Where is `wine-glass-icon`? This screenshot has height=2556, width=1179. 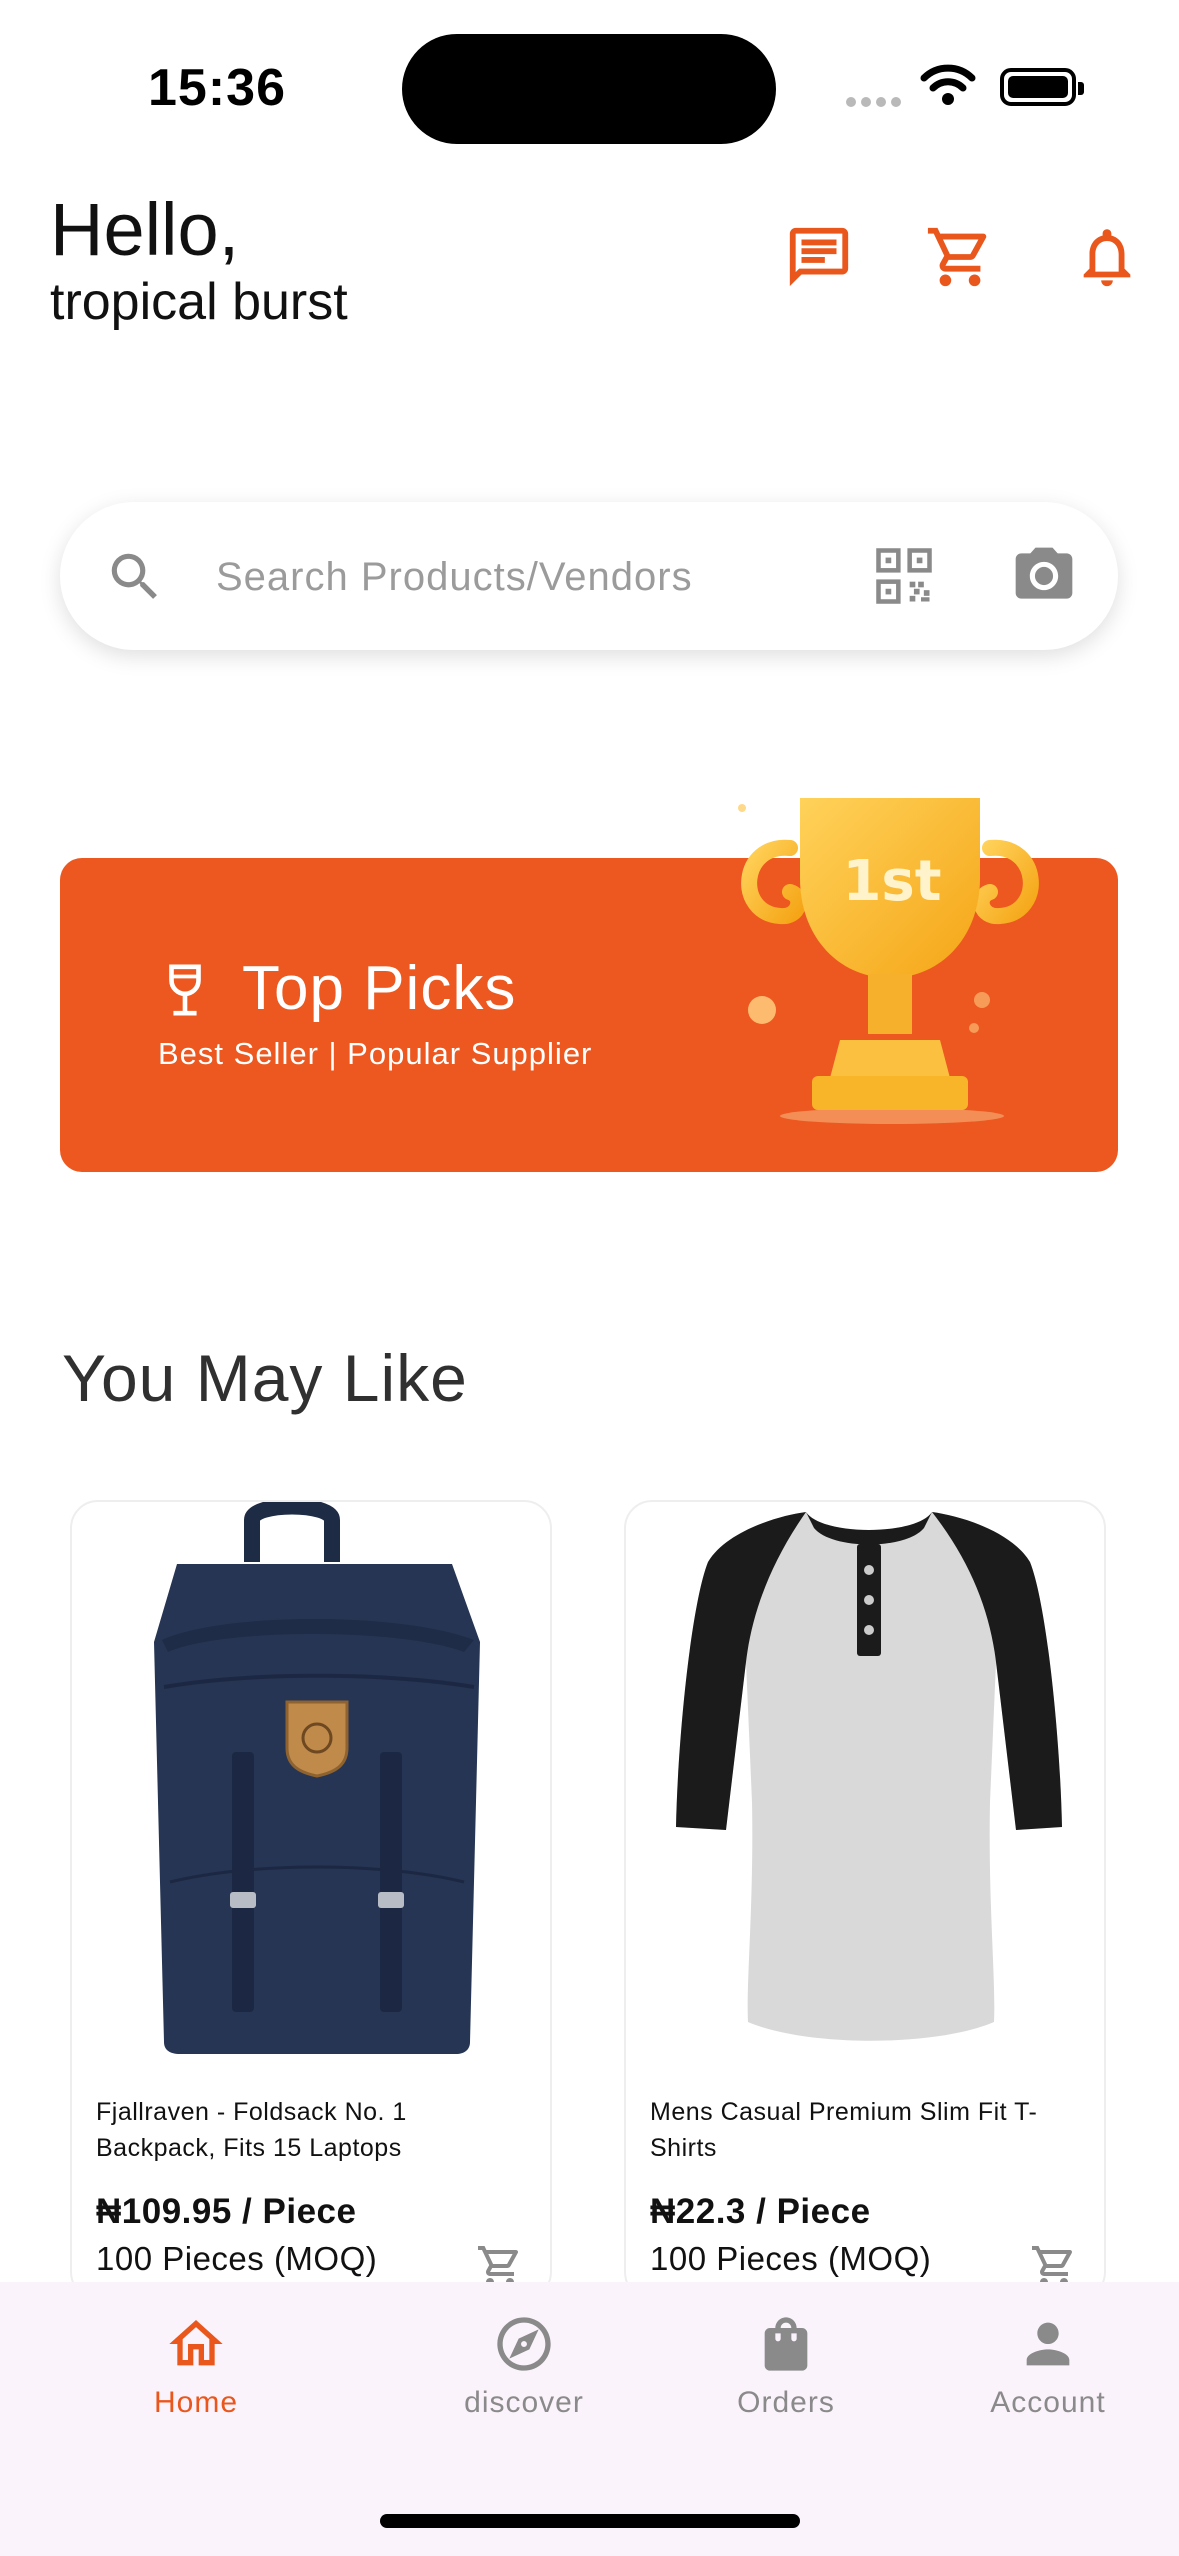 wine-glass-icon is located at coordinates (185, 990).